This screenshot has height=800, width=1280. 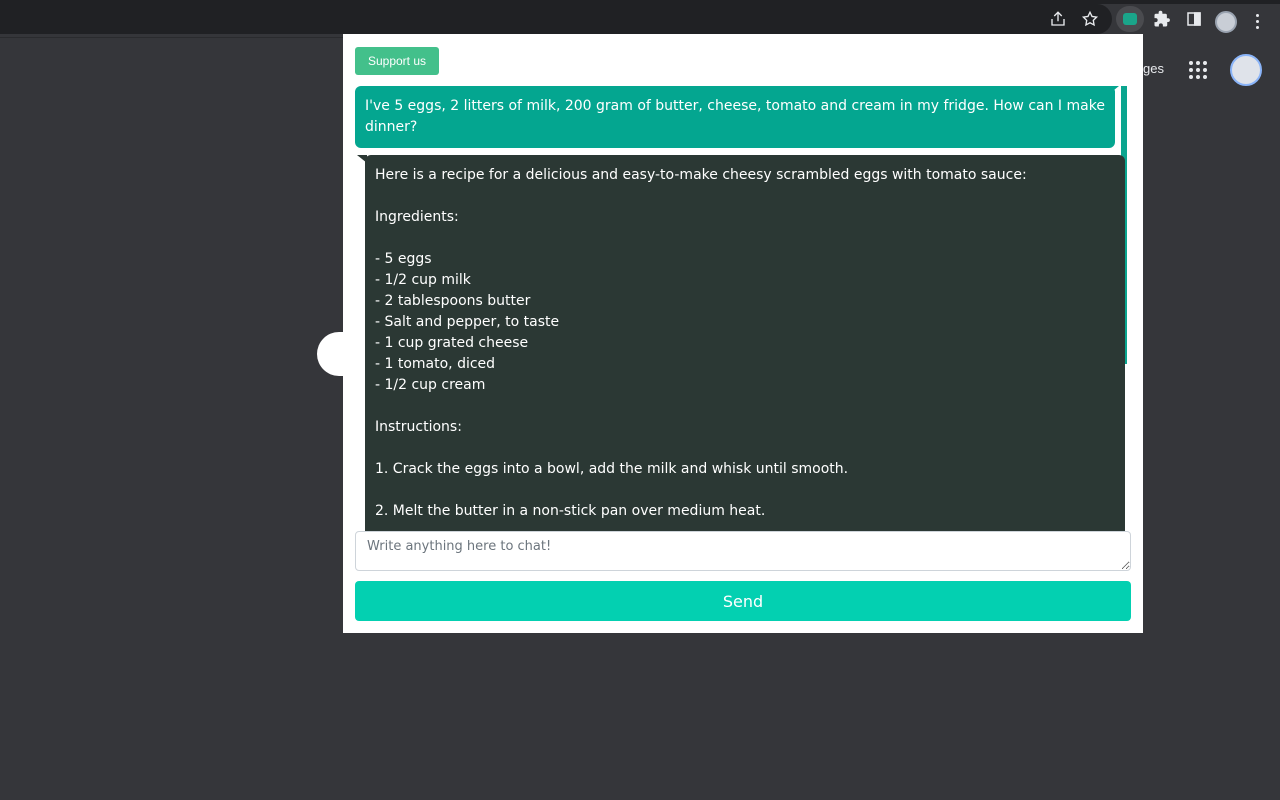 What do you see at coordinates (1130, 19) in the screenshot?
I see `chatbot-logo-icon` at bounding box center [1130, 19].